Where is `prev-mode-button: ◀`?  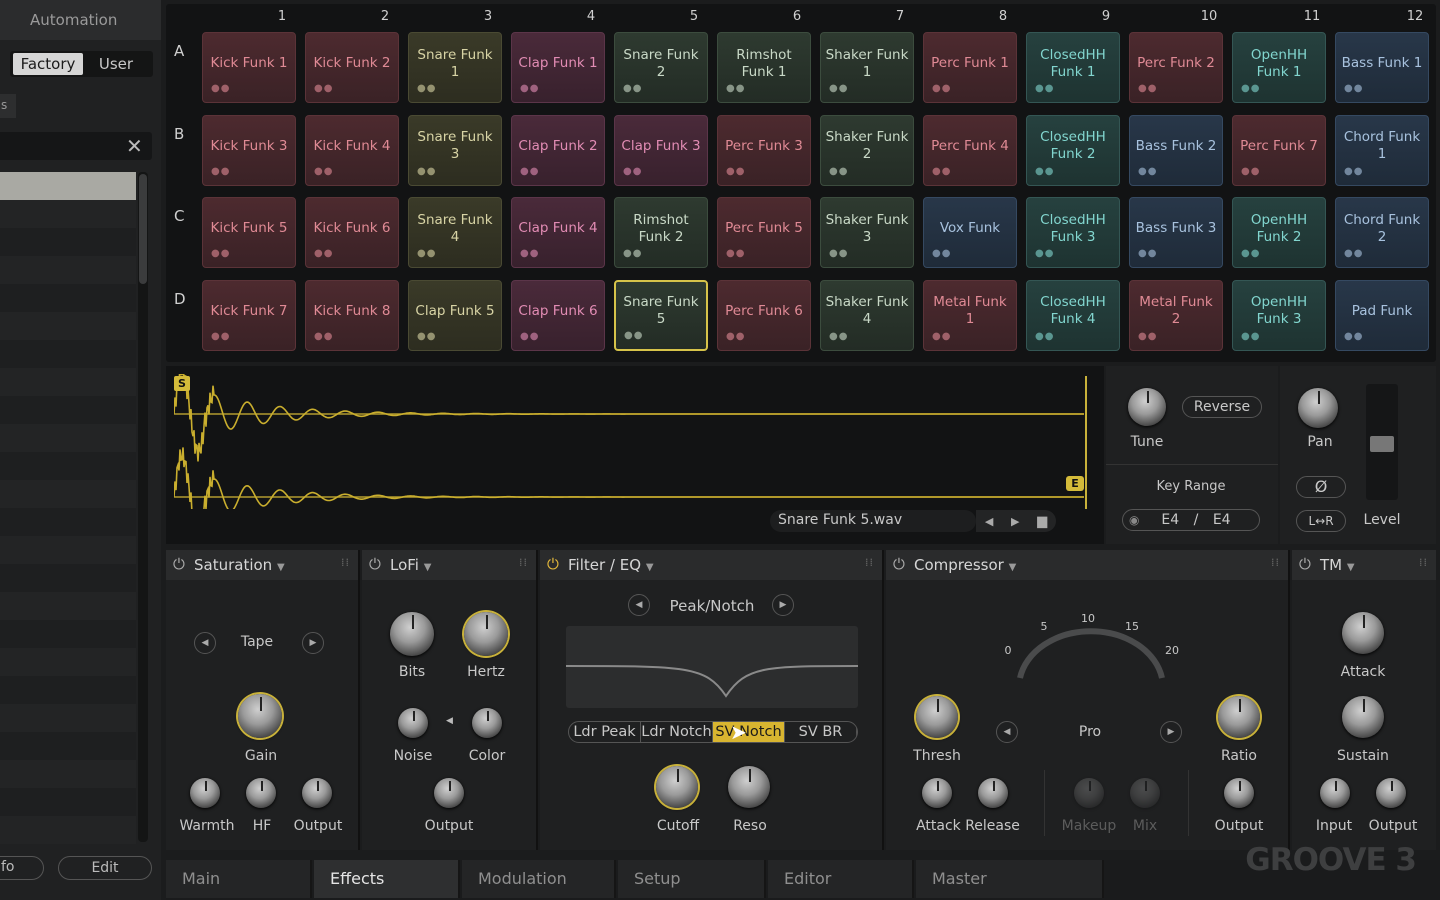
prev-mode-button: ◀ is located at coordinates (205, 643).